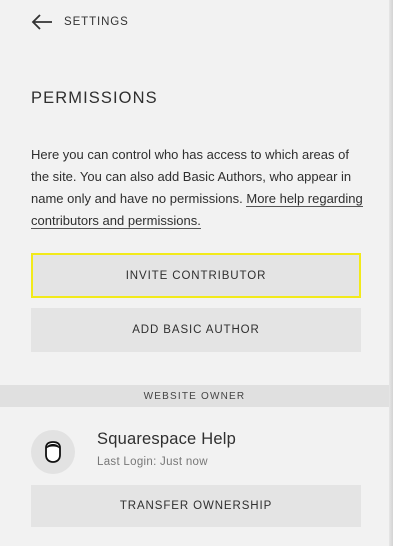  Describe the element at coordinates (94, 98) in the screenshot. I see `page-title: PERMISSIONS` at that location.